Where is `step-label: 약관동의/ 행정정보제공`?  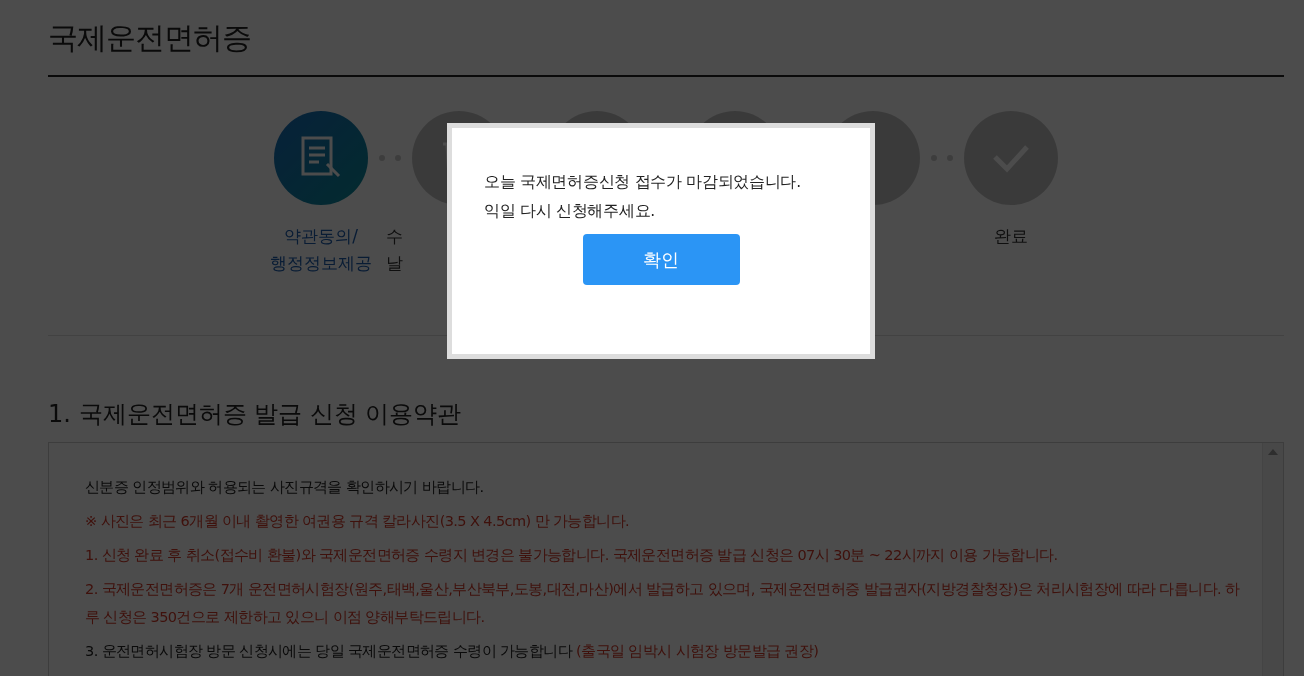 step-label: 약관동의/ 행정정보제공 is located at coordinates (321, 250).